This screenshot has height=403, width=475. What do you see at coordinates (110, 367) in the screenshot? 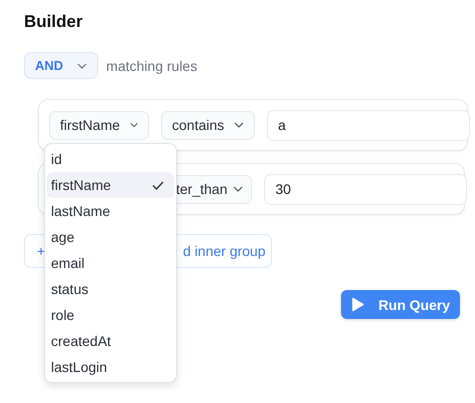
I see `menu-item: lastLogin` at bounding box center [110, 367].